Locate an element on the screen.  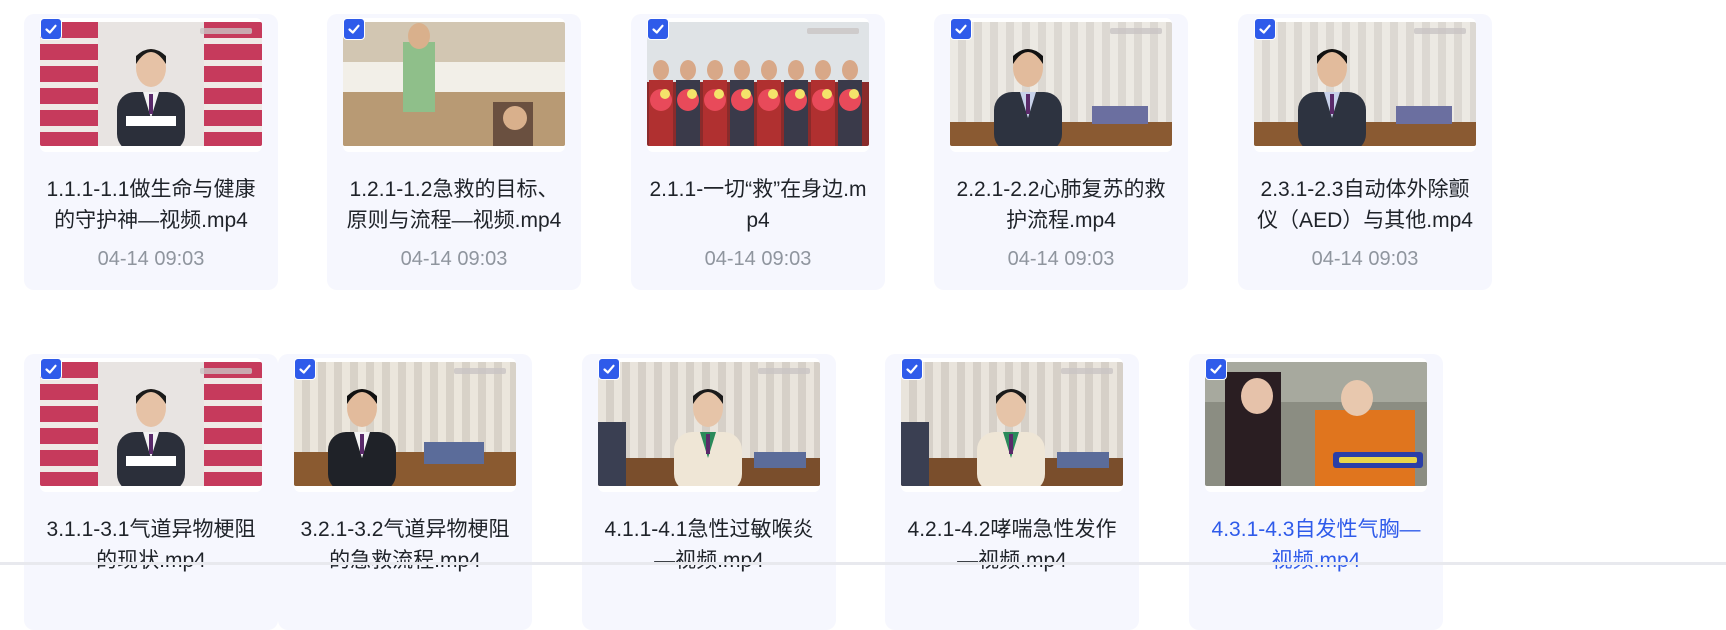
file-card: 4.3.1-4.3自发性气胸—视频.mp4 is located at coordinates (1316, 492).